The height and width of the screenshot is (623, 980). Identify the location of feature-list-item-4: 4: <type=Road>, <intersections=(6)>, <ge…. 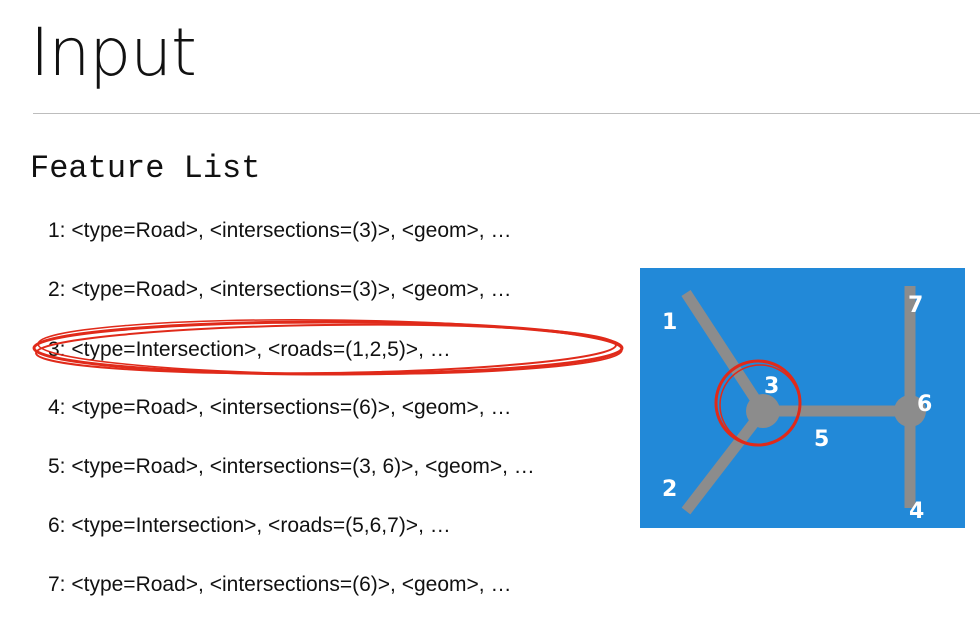
(280, 407).